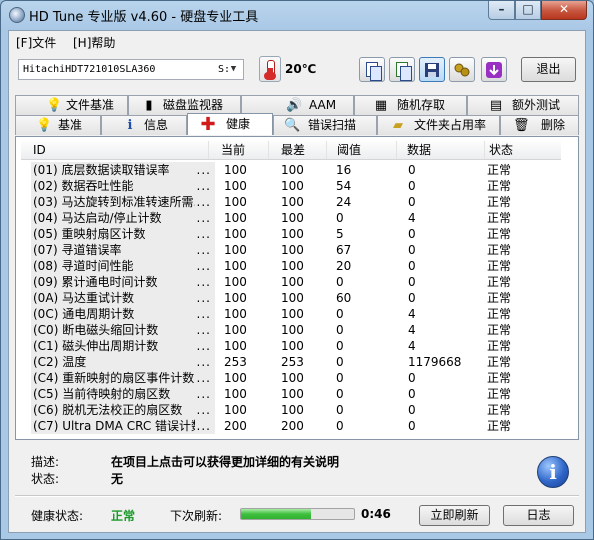 The width and height of the screenshot is (594, 540). What do you see at coordinates (297, 468) in the screenshot?
I see `description-area: 描述: 在项目上点击可以获得更加详细的有关说明 状态: 无` at bounding box center [297, 468].